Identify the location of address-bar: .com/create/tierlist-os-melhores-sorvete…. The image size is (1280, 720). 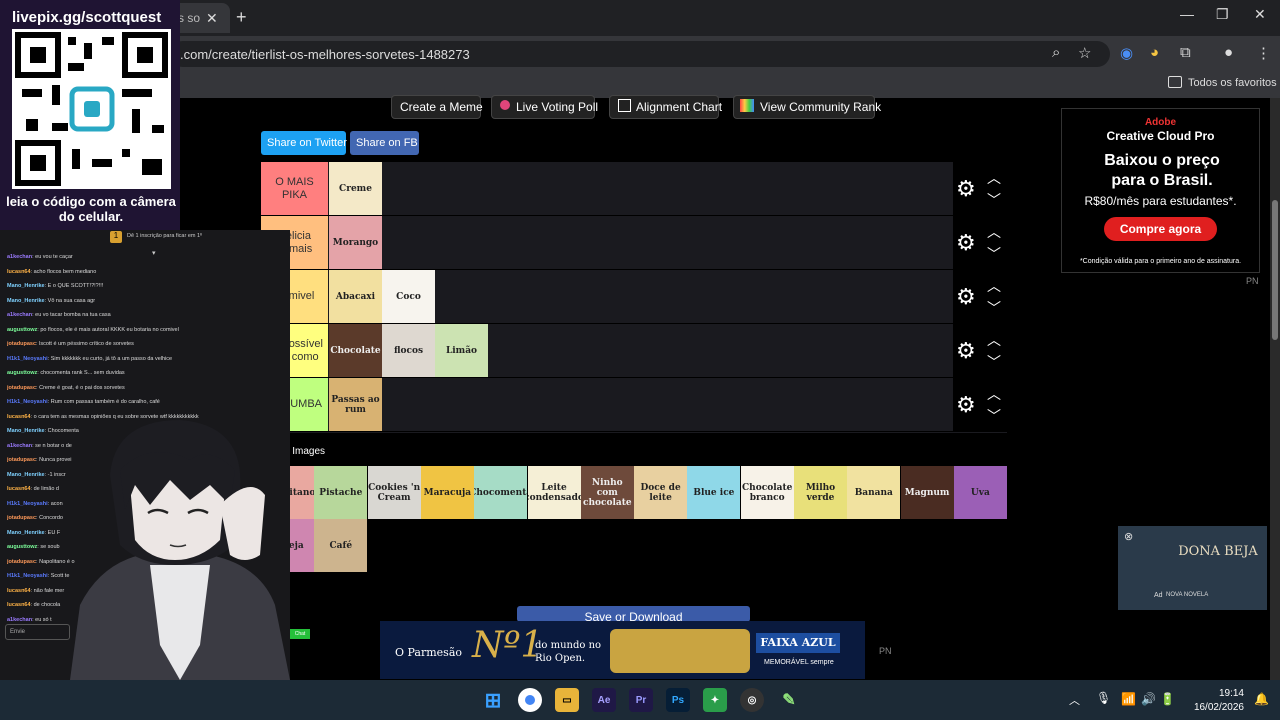
(640, 54).